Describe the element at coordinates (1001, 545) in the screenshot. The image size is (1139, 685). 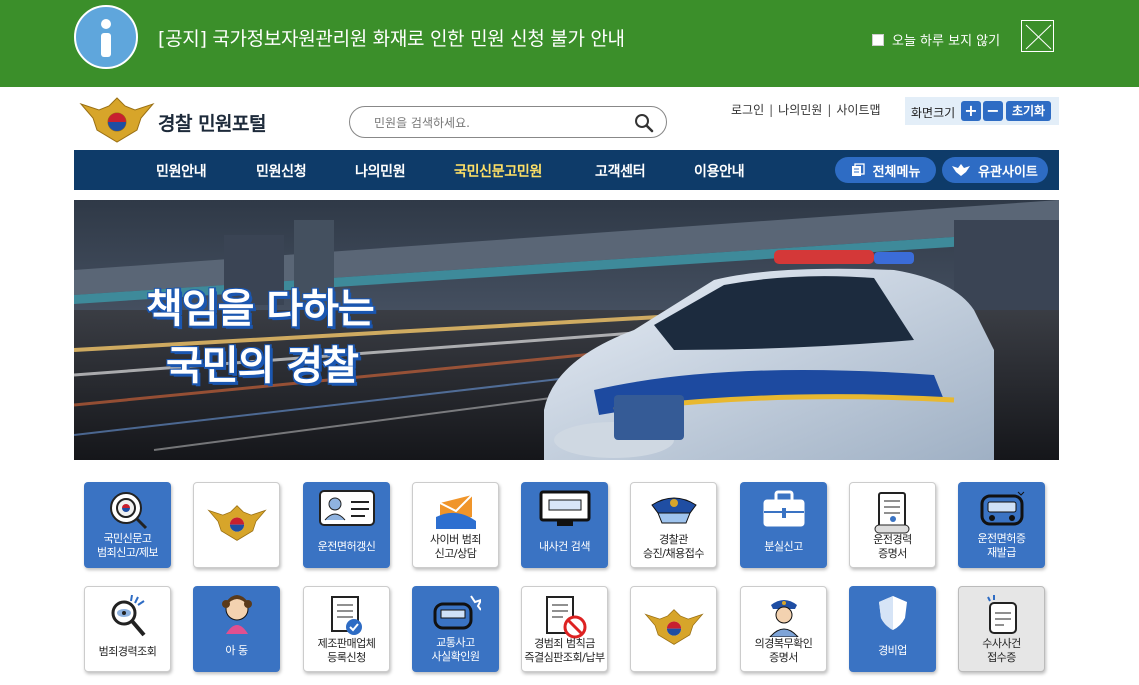
I see `service-tile-label: 운전면허증 재발급` at that location.